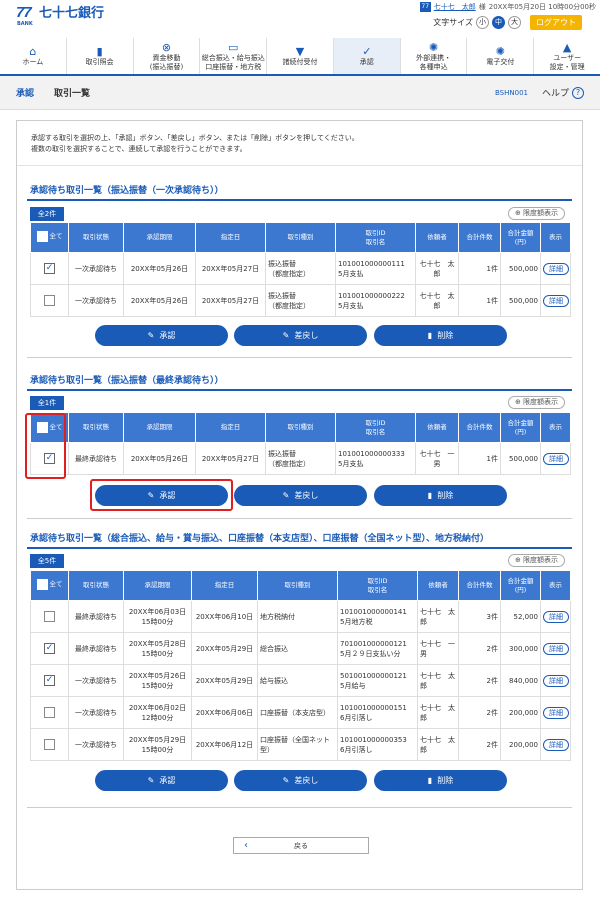  Describe the element at coordinates (423, 685) in the screenshot. I see `requester-line: 郎` at that location.